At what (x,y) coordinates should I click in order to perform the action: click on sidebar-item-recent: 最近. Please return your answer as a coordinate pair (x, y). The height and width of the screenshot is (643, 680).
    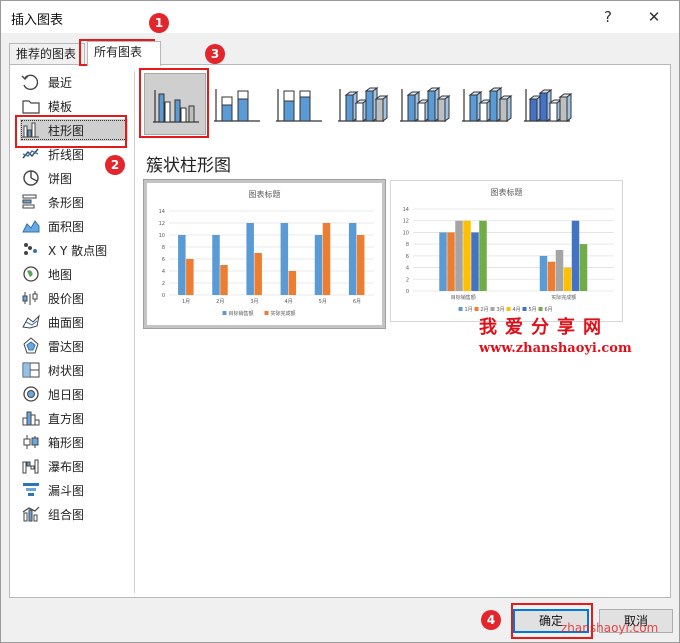
    Looking at the image, I should click on (74, 82).